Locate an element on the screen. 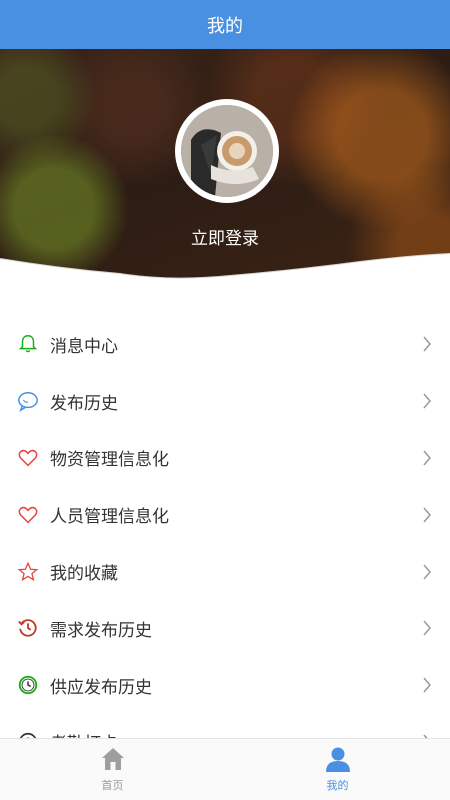 This screenshot has width=450, height=800. chat-bubble-icon is located at coordinates (28, 402).